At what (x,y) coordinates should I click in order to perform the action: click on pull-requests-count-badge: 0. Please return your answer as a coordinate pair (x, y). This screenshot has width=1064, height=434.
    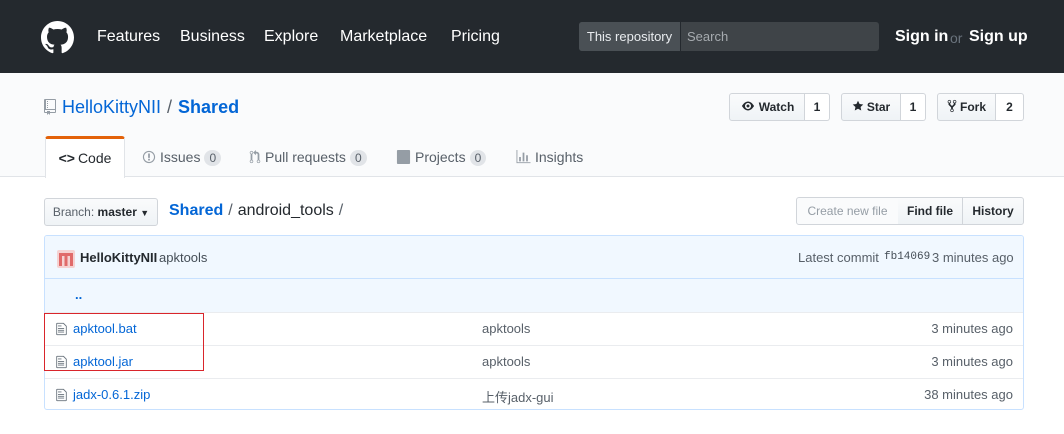
    Looking at the image, I should click on (358, 158).